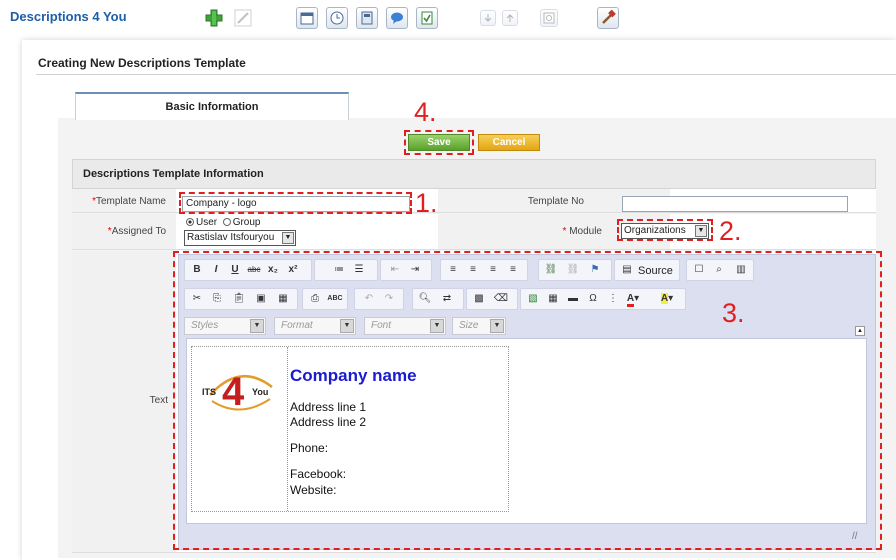 The width and height of the screenshot is (896, 560). I want to click on settings-hammer-icon, so click(608, 18).